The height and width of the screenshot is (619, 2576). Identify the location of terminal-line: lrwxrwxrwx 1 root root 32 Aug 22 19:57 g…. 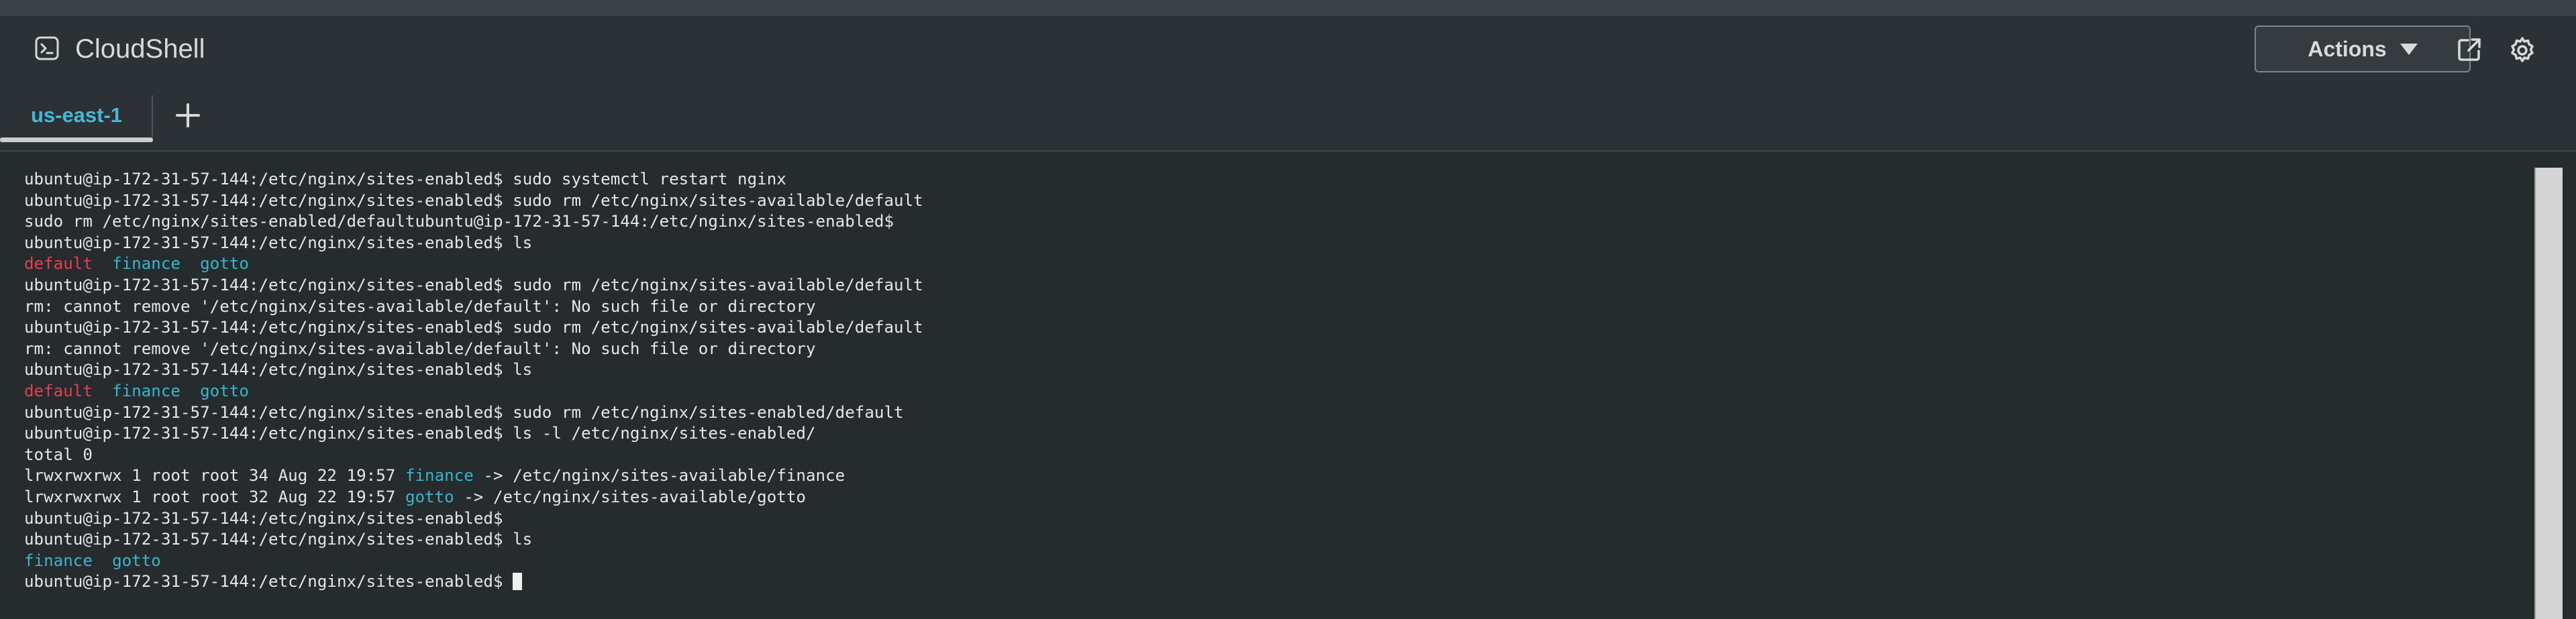
(473, 497).